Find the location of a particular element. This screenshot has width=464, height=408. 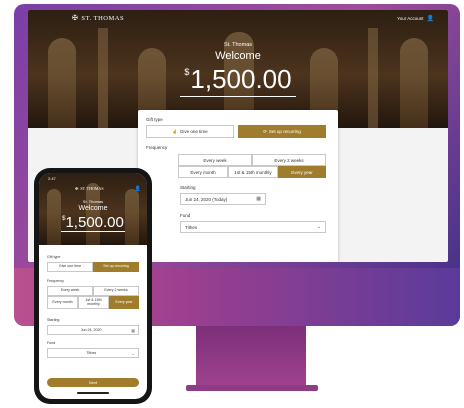

set-up-recurring-button: ⟳ Set up recurring is located at coordinates (282, 131).